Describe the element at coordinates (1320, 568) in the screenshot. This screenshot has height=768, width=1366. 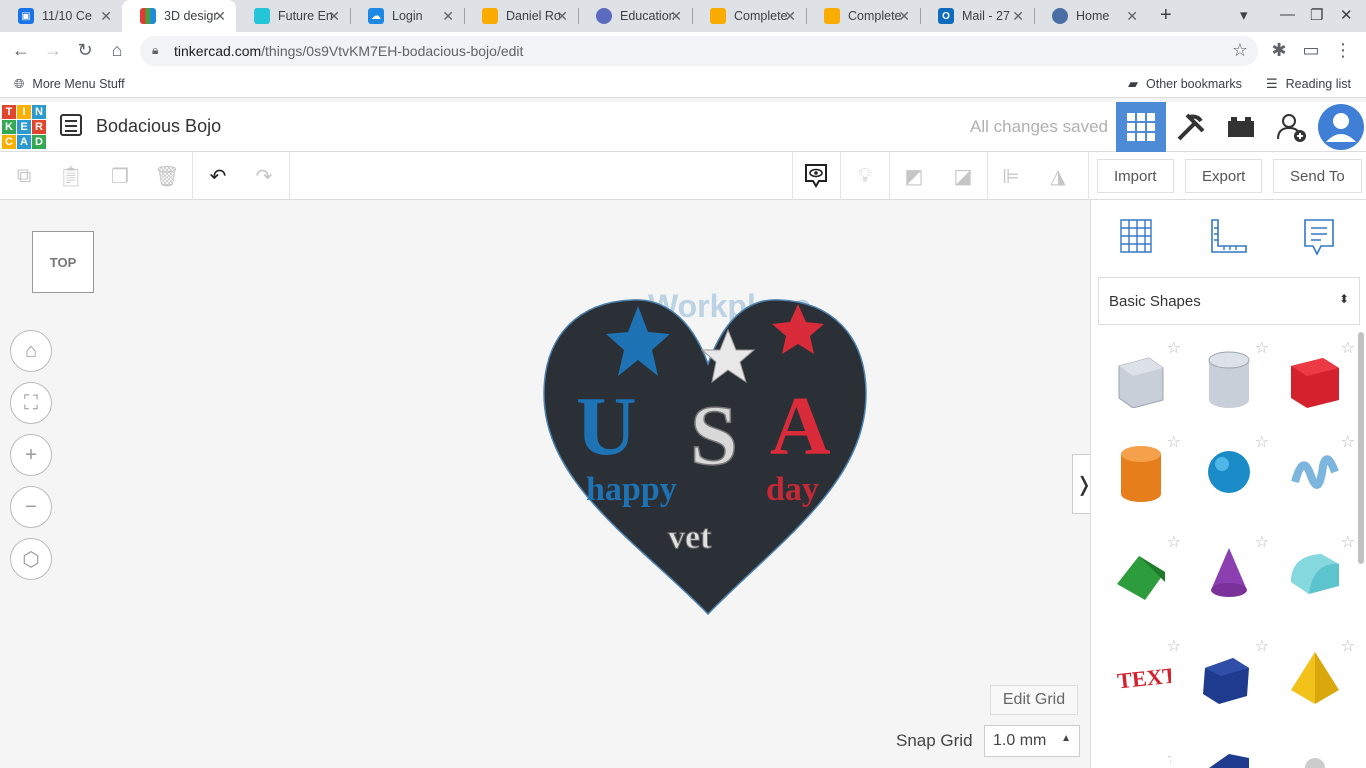
I see `round-roof-shape: ☆` at that location.